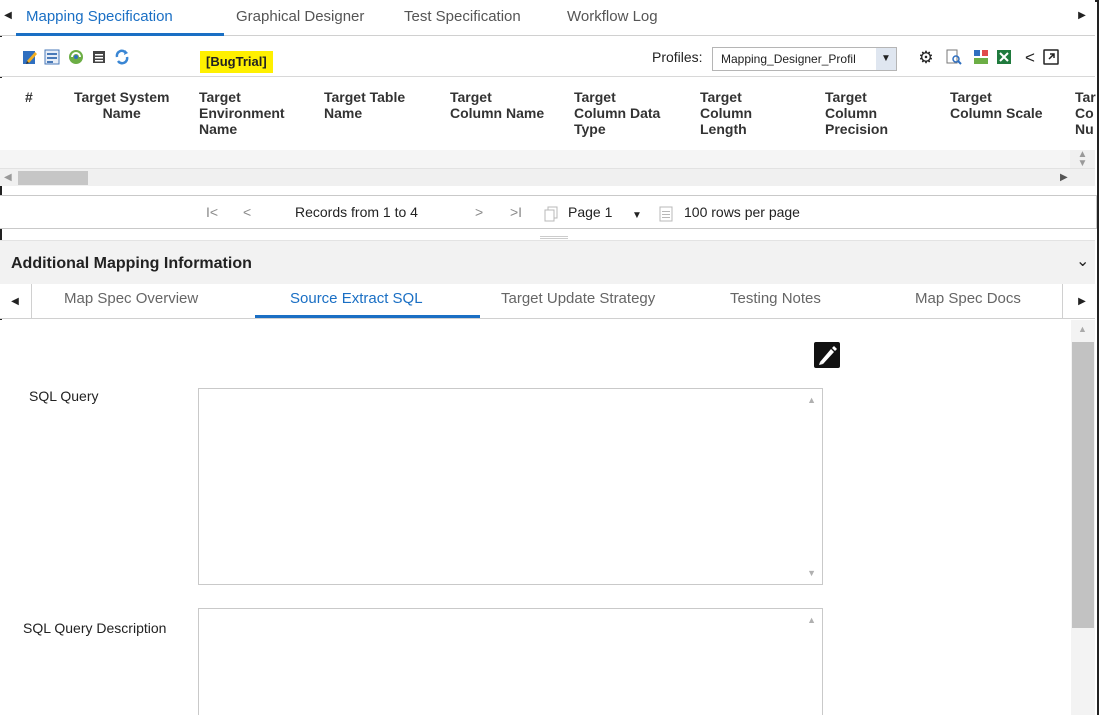 The image size is (1099, 715). Describe the element at coordinates (535, 159) in the screenshot. I see `grid-body` at that location.